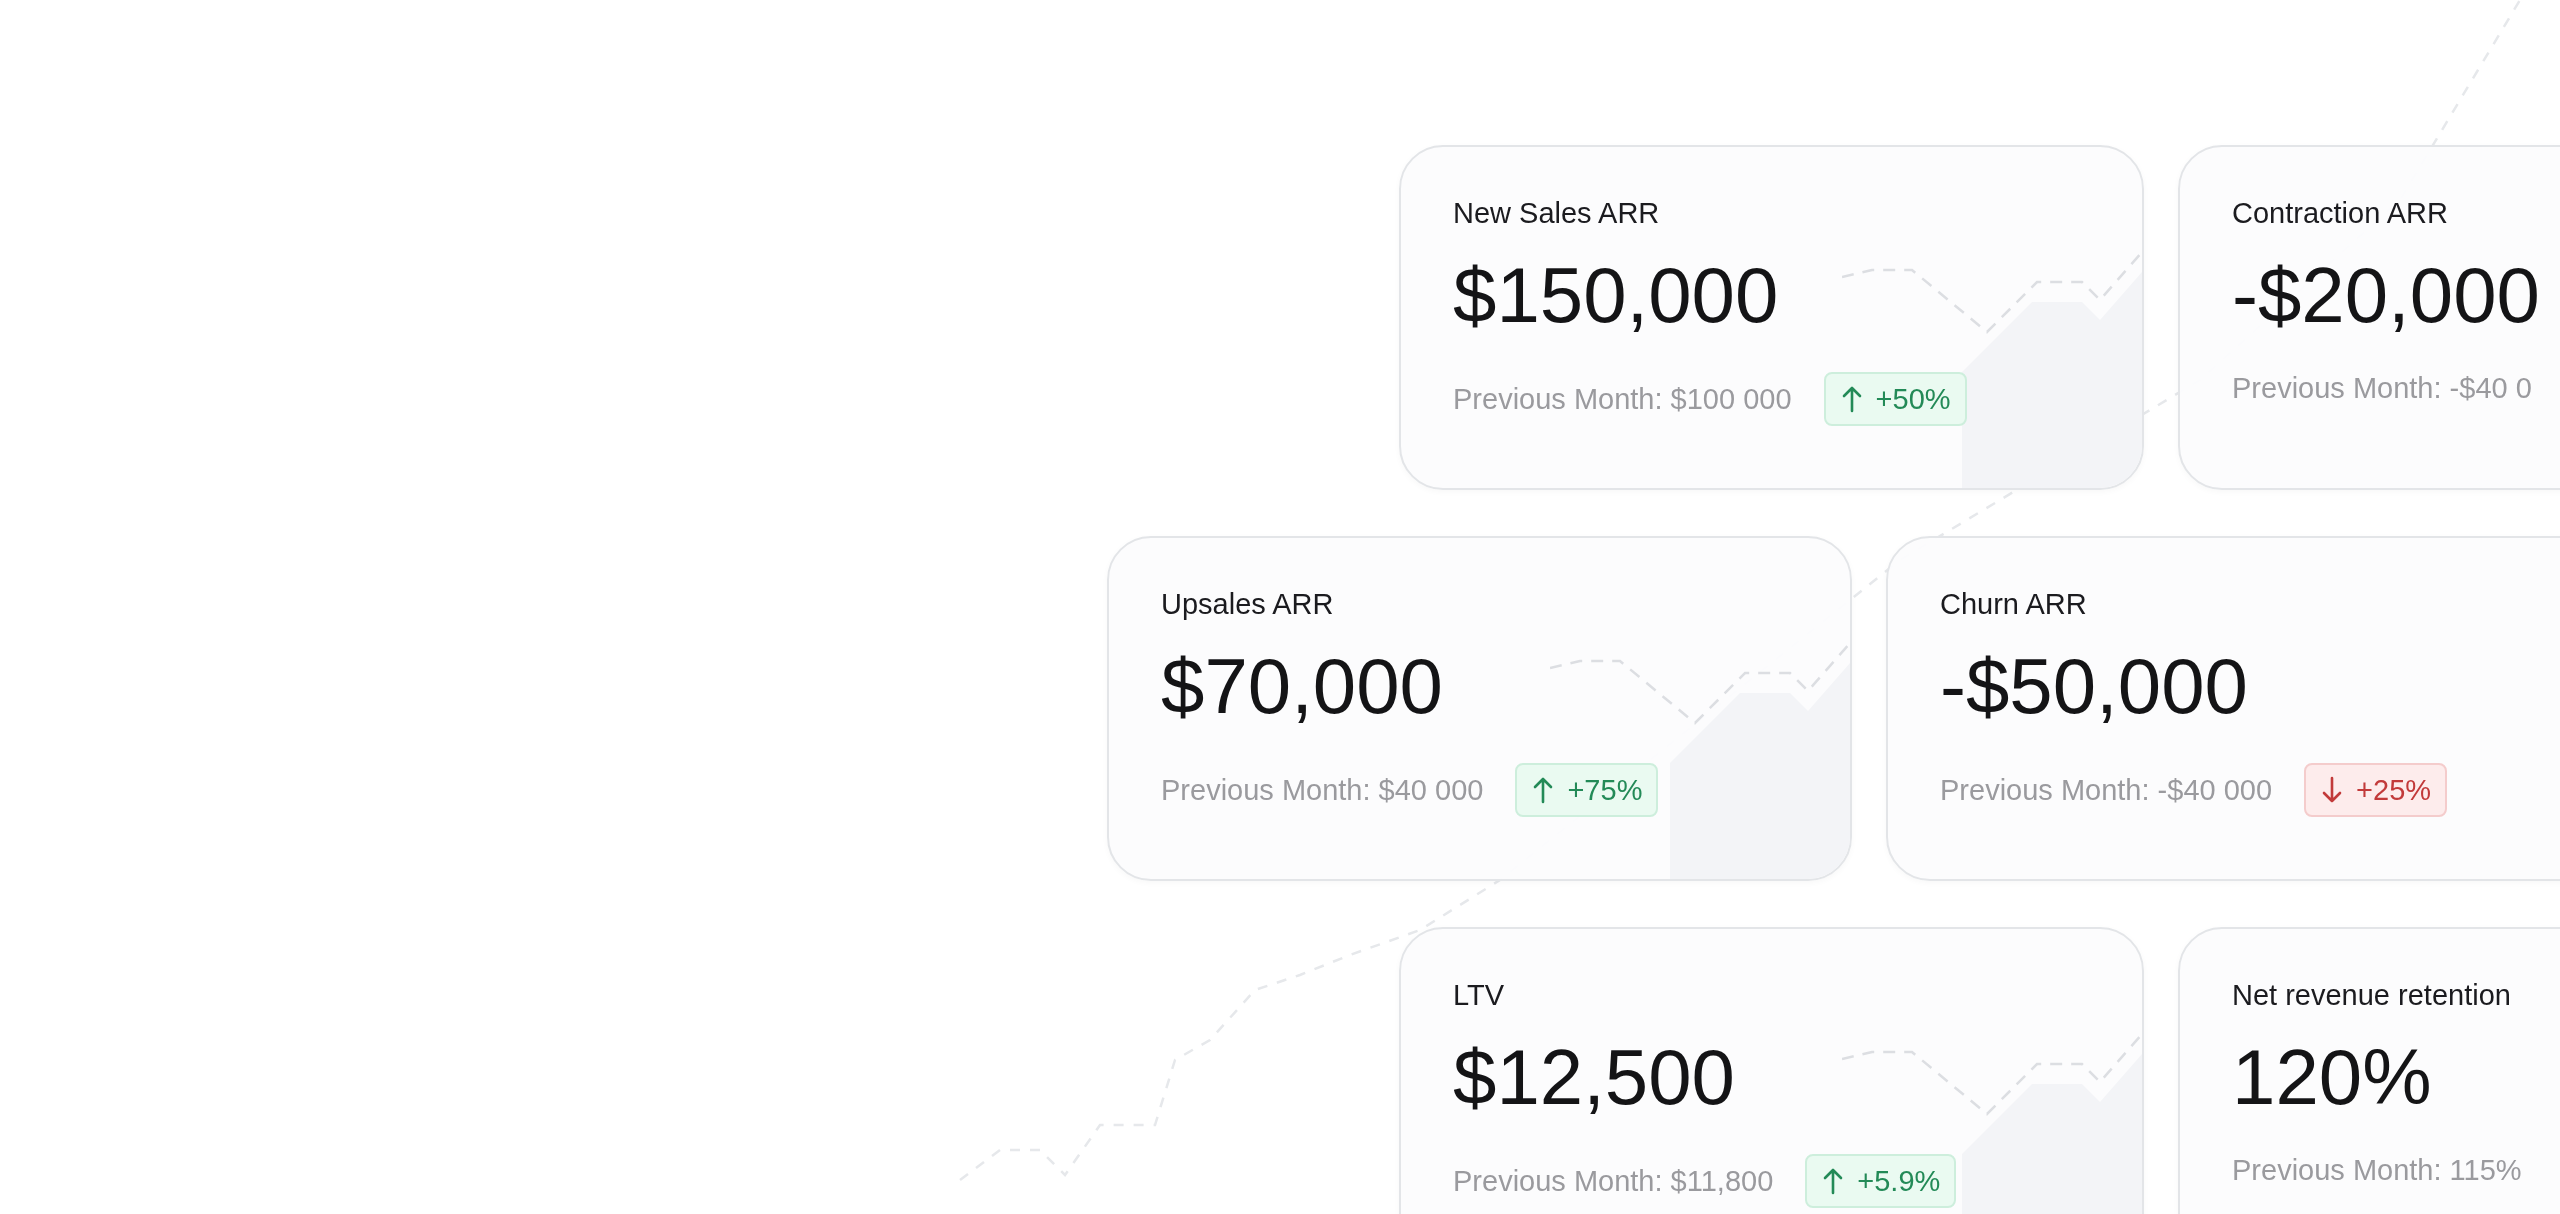 This screenshot has height=1214, width=2560. I want to click on metric-title: New Sales ARR, so click(1556, 213).